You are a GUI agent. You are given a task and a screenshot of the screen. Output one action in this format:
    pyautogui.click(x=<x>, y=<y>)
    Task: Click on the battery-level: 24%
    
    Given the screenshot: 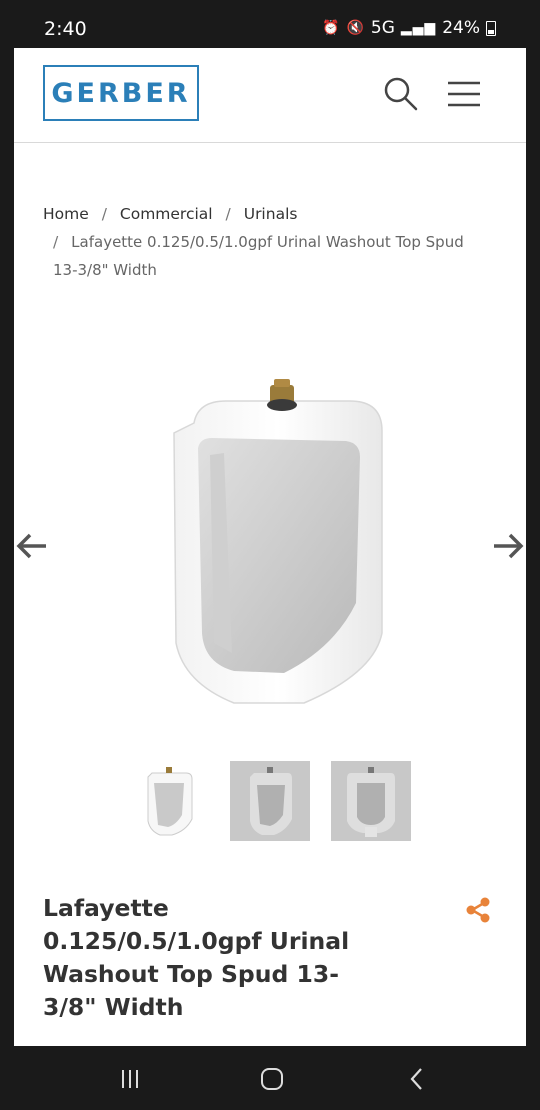 What is the action you would take?
    pyautogui.click(x=461, y=28)
    